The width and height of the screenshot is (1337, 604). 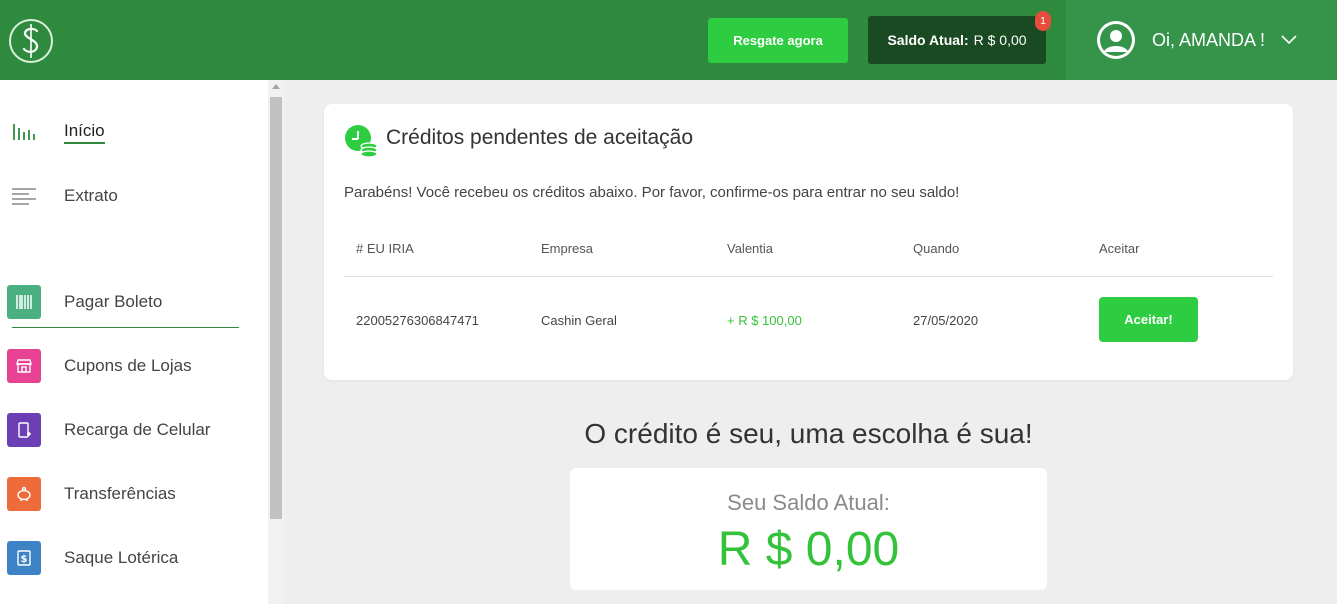 I want to click on user-greeting: Oi, AMANDA !, so click(x=1209, y=39).